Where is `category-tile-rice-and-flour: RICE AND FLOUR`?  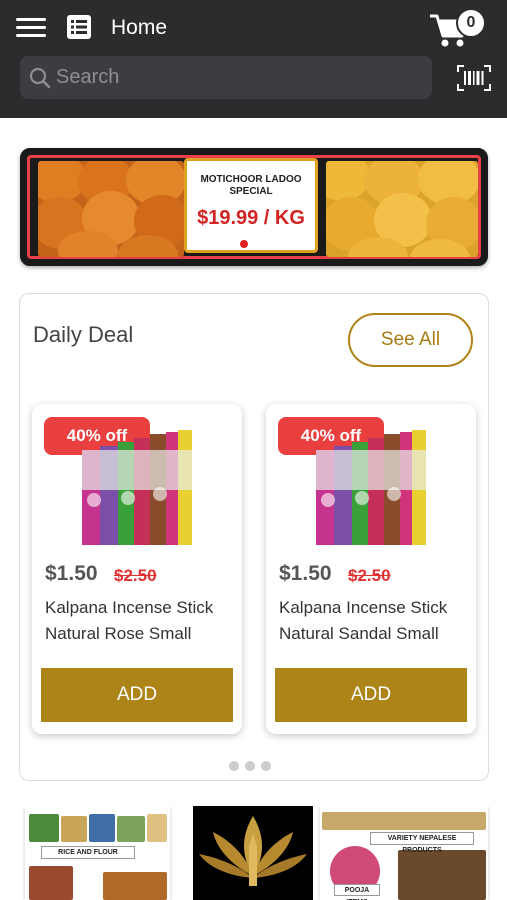
category-tile-rice-and-flour: RICE AND FLOUR is located at coordinates (97, 853).